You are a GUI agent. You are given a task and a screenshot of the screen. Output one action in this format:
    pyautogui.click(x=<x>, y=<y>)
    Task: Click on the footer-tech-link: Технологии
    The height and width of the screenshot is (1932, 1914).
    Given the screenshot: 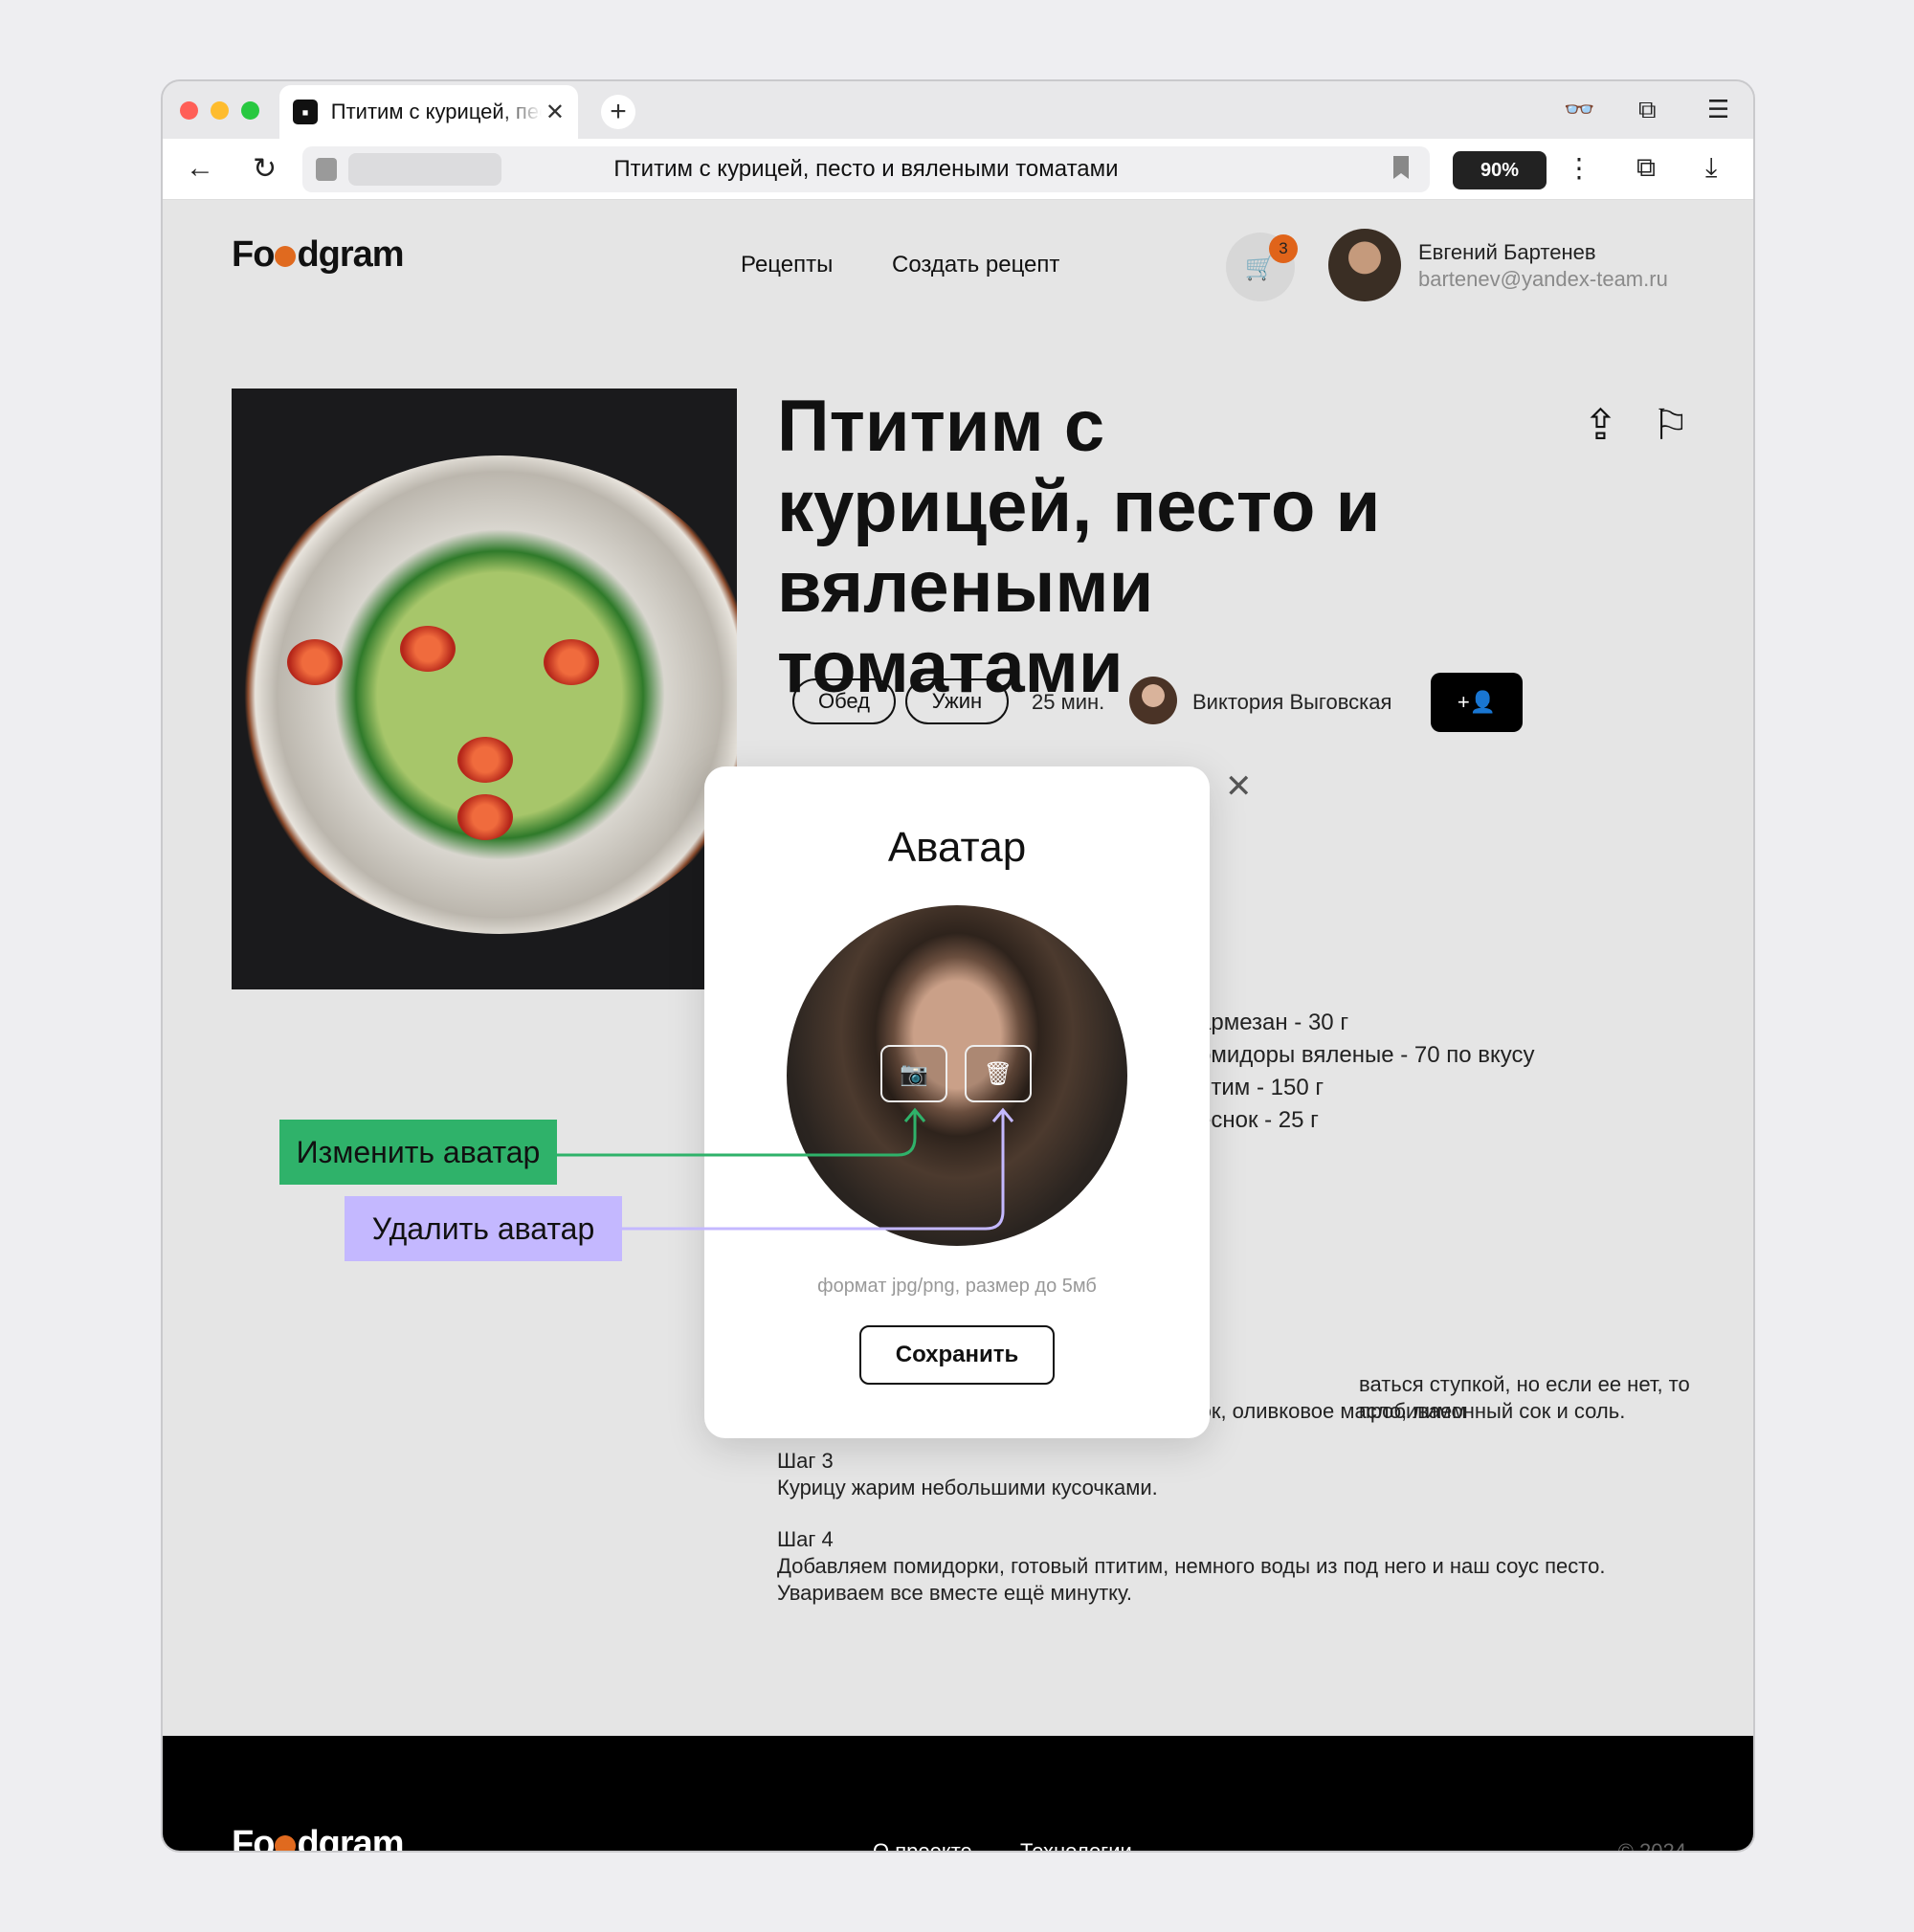 What is the action you would take?
    pyautogui.click(x=1076, y=1845)
    